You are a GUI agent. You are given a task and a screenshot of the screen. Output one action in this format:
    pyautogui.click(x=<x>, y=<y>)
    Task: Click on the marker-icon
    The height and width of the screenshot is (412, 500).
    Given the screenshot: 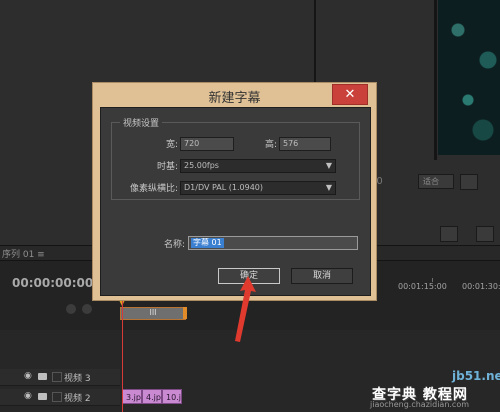 What is the action you would take?
    pyautogui.click(x=87, y=309)
    